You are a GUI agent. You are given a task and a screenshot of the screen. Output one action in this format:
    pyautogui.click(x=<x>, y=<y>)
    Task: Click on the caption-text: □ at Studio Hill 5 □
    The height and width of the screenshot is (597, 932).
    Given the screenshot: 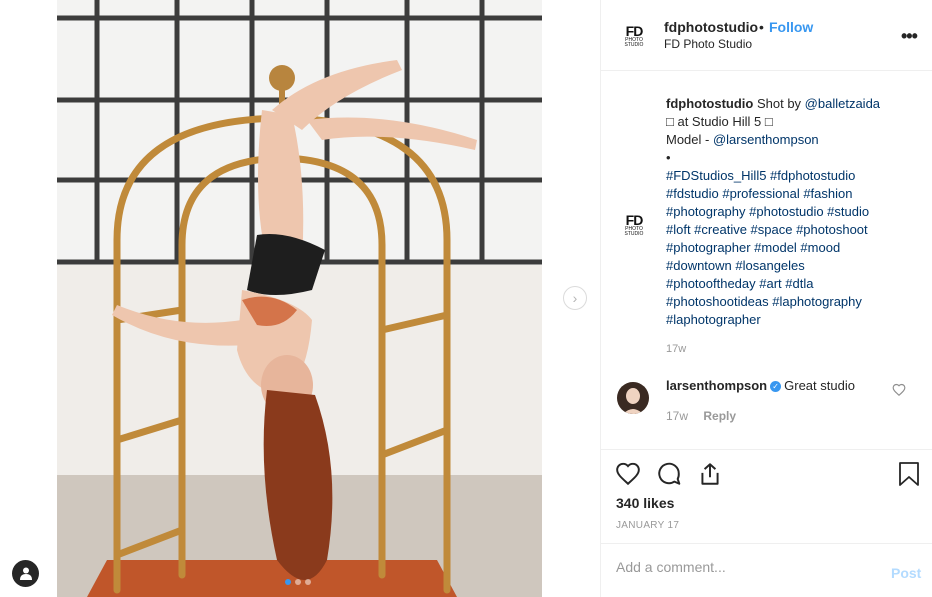 What is the action you would take?
    pyautogui.click(x=719, y=121)
    